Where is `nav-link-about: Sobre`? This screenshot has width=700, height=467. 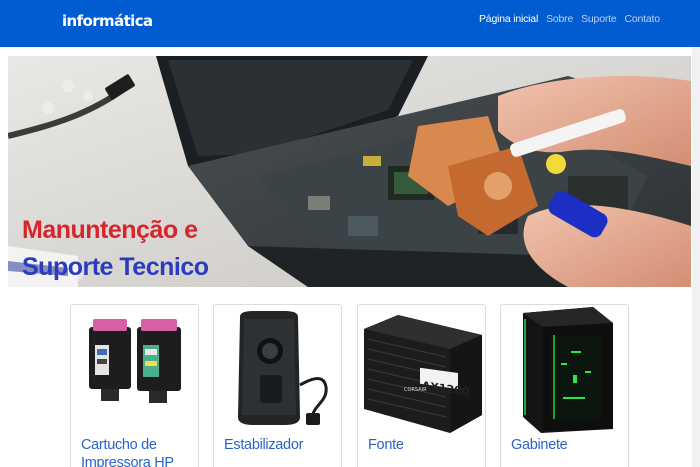 nav-link-about: Sobre is located at coordinates (559, 19).